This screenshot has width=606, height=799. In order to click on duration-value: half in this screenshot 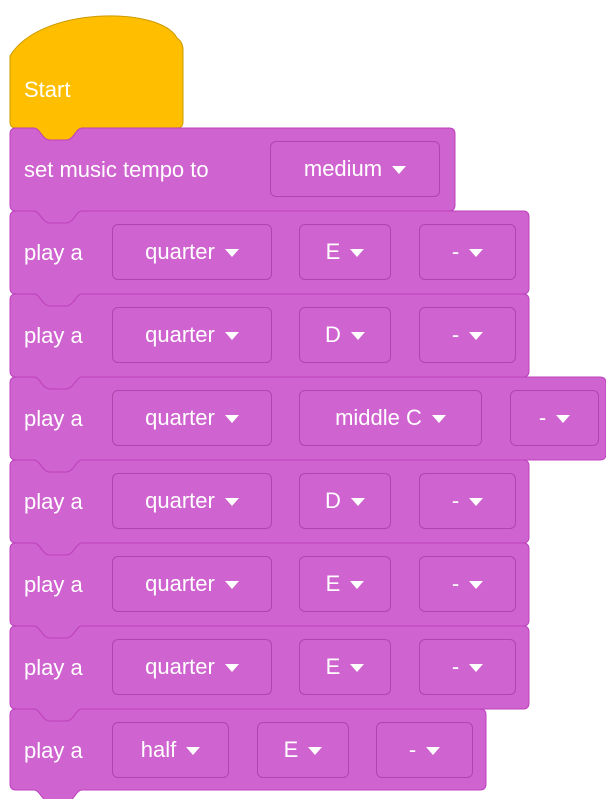, I will do `click(158, 749)`.